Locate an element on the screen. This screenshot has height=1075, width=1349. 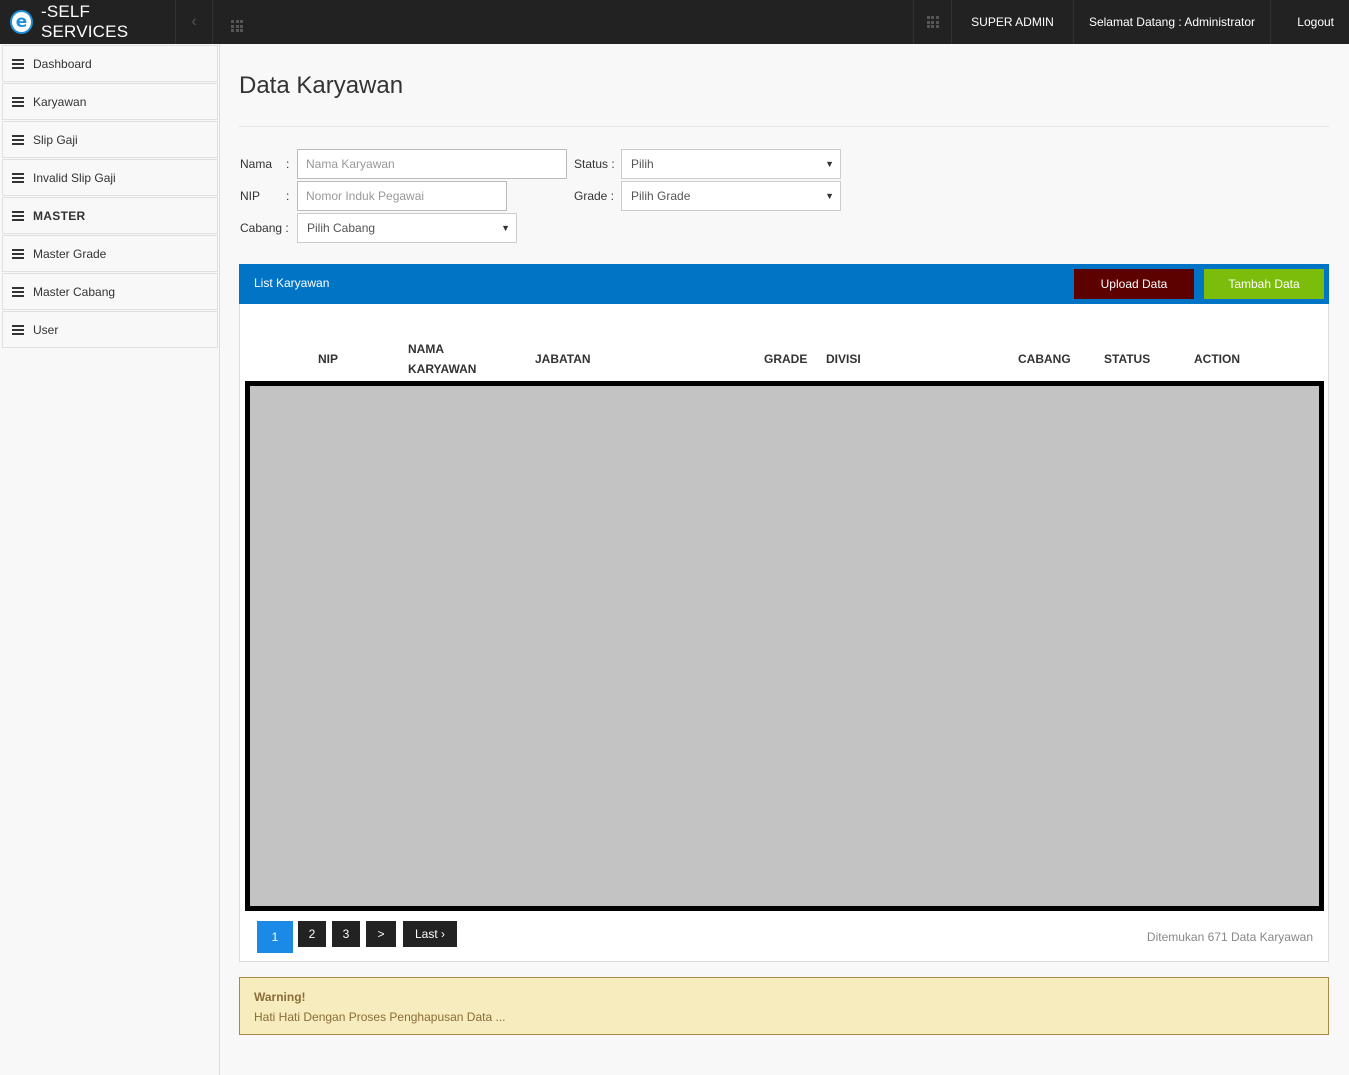
sidebar-item-label: Dashboard is located at coordinates (62, 63).